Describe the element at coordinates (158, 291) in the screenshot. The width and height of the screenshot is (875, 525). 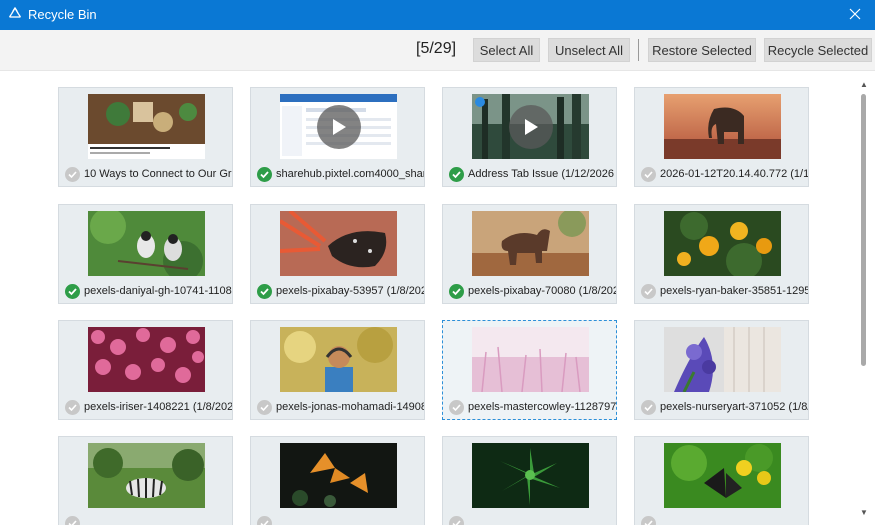
I see `item-label: pexels-daniyal-gh-10741-110812` at that location.